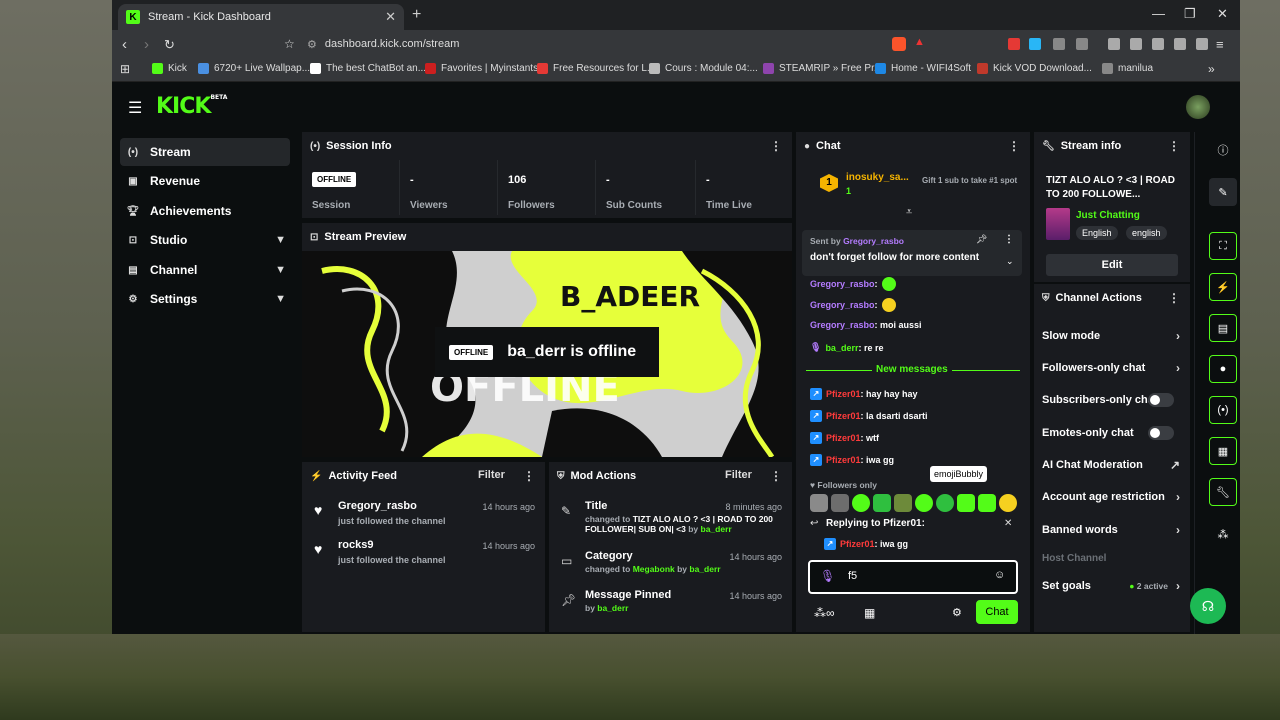  Describe the element at coordinates (971, 181) in the screenshot. I see `gift-prompt: Gift 1 sub to take #1 spot` at that location.